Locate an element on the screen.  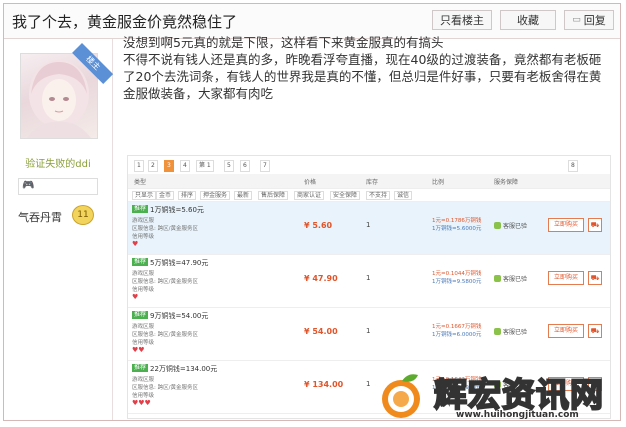
heart-icon: ♥♥♥ is located at coordinates (141, 403).